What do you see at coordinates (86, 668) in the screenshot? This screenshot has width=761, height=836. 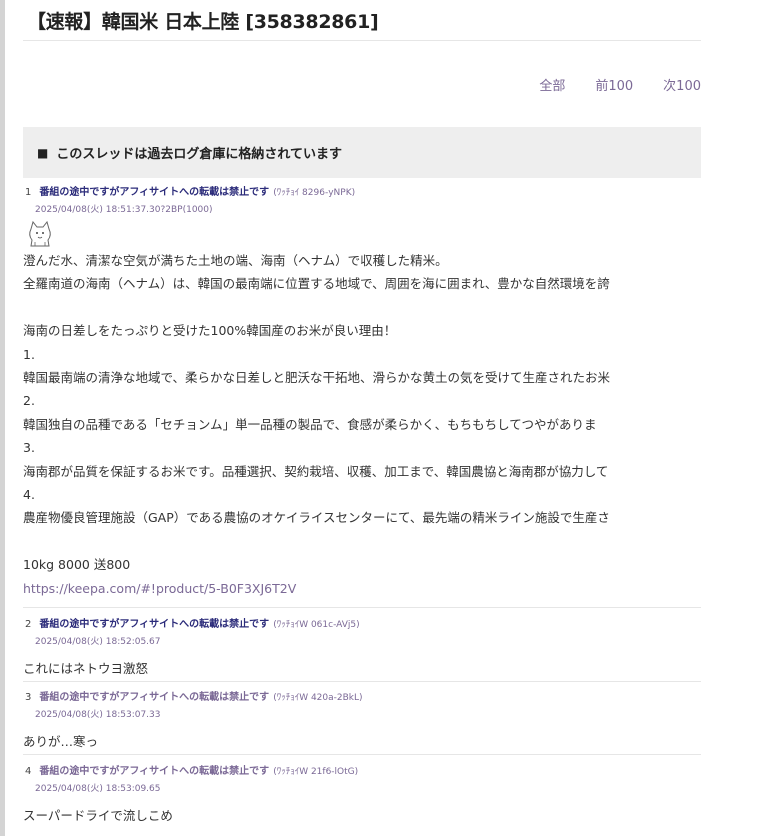 I see `post-line: これにはネトウヨ激怒` at bounding box center [86, 668].